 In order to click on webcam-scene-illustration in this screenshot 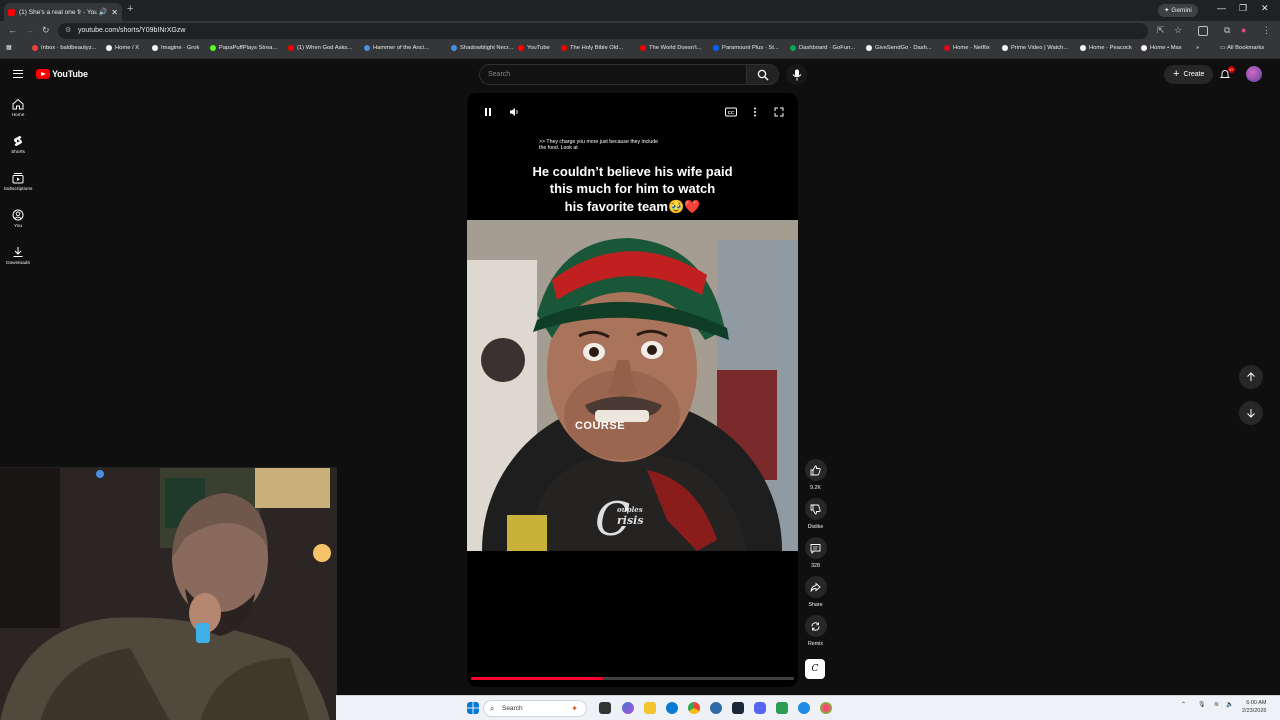, I will do `click(168, 594)`.